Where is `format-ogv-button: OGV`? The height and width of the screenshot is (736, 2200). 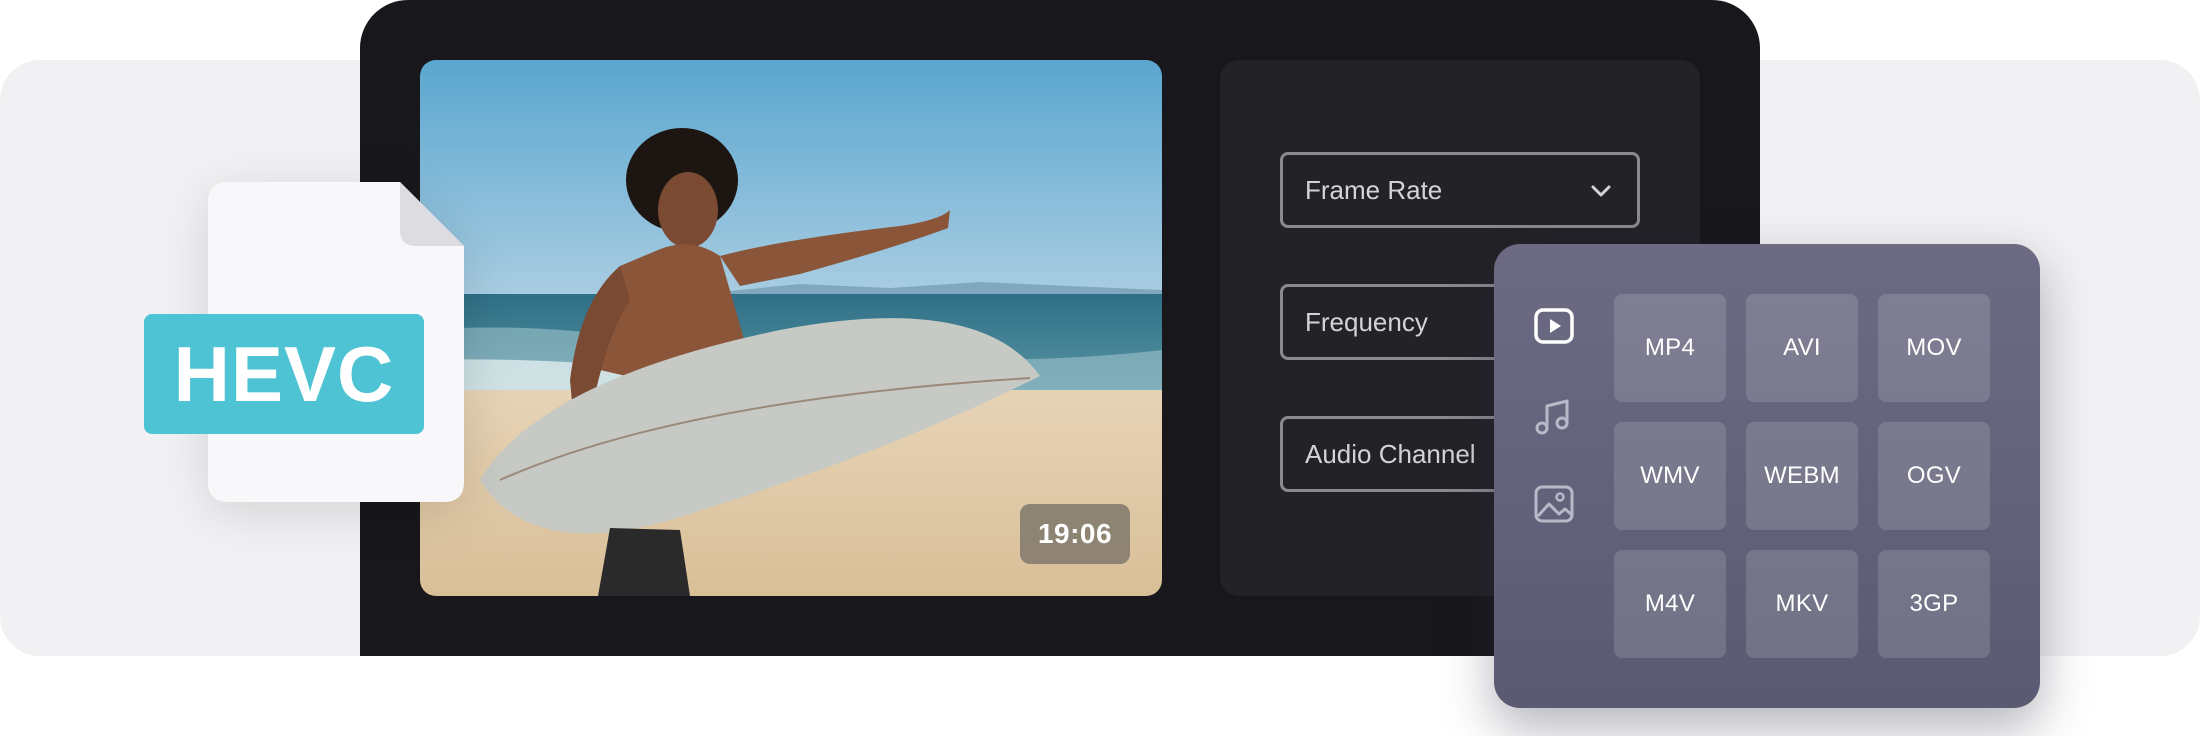 format-ogv-button: OGV is located at coordinates (1934, 476).